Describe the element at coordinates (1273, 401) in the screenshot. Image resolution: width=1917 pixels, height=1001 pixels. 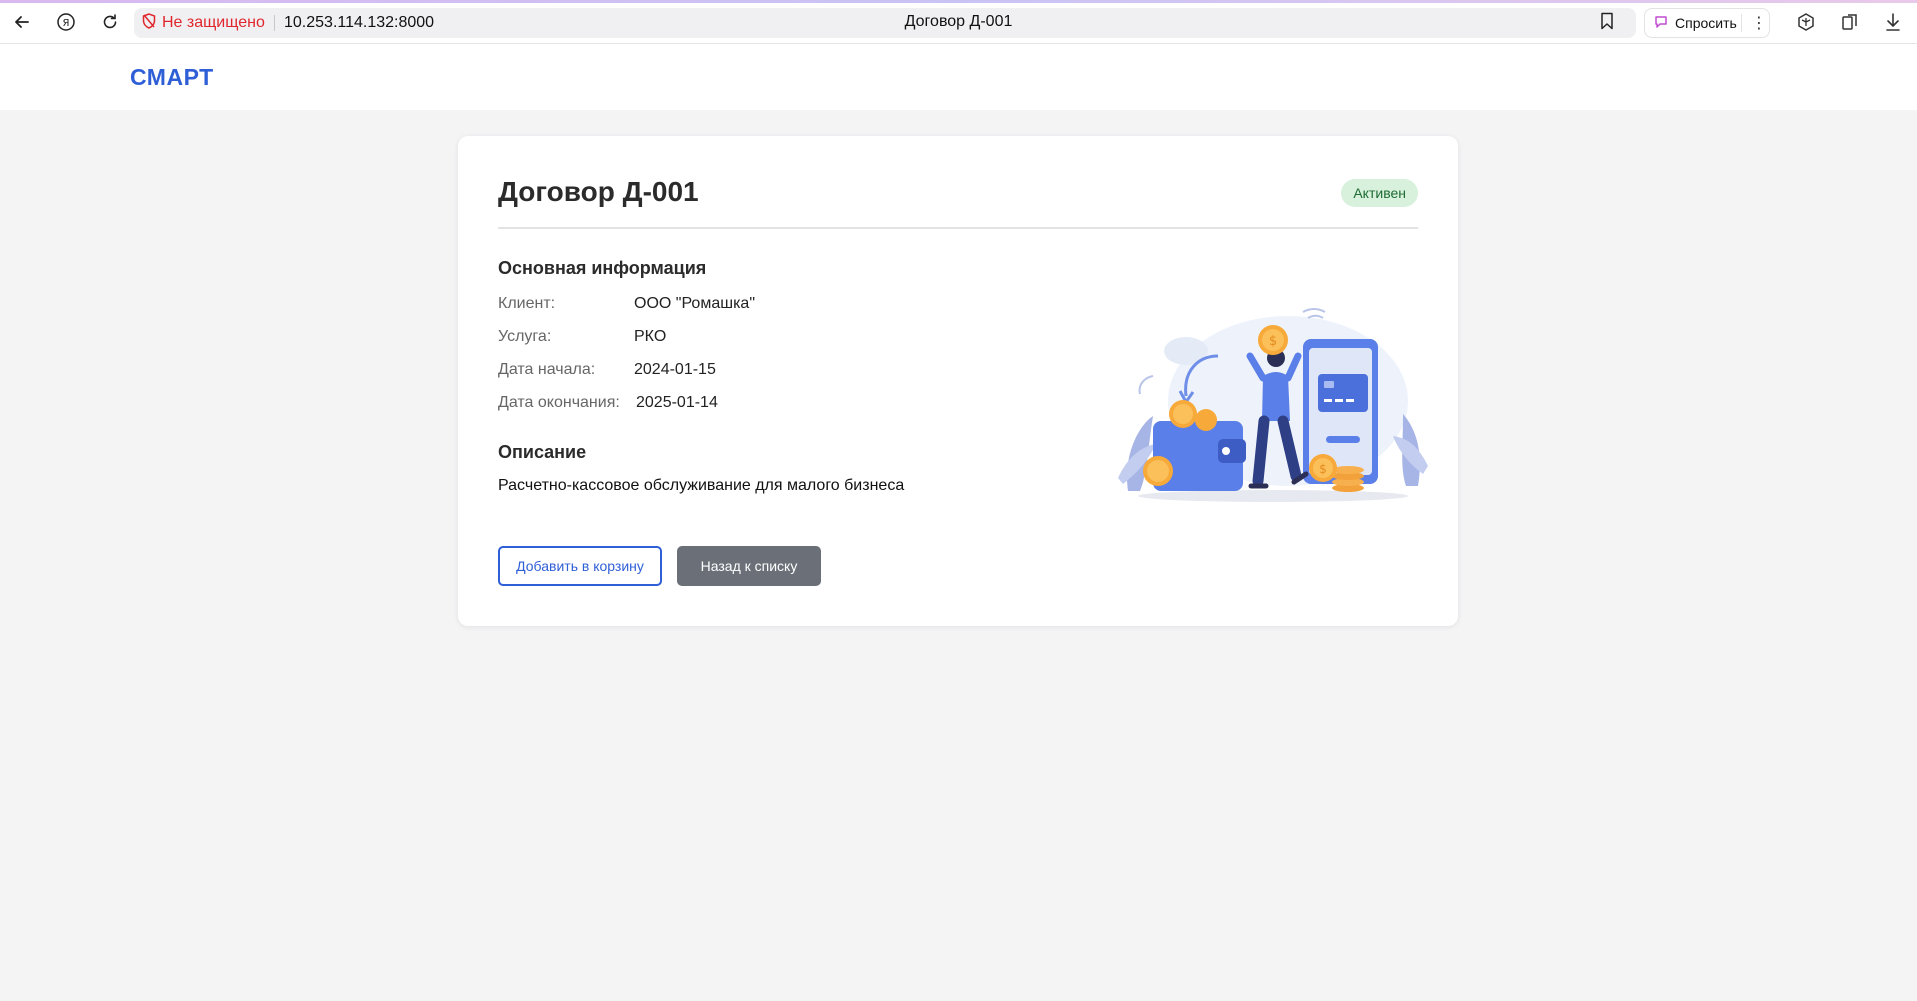
I see `finance-illustration: $ $` at that location.